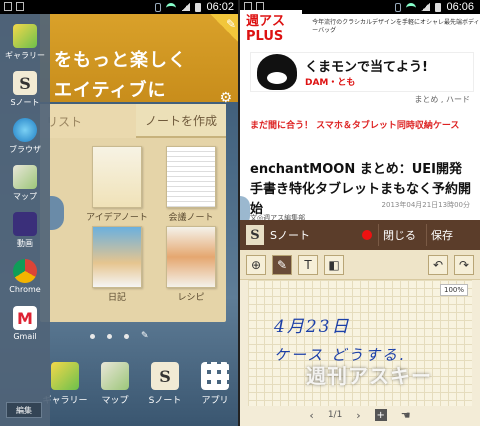 This screenshot has width=480, height=426. What do you see at coordinates (399, 235) in the screenshot?
I see `close-button: 閉じる` at bounding box center [399, 235].